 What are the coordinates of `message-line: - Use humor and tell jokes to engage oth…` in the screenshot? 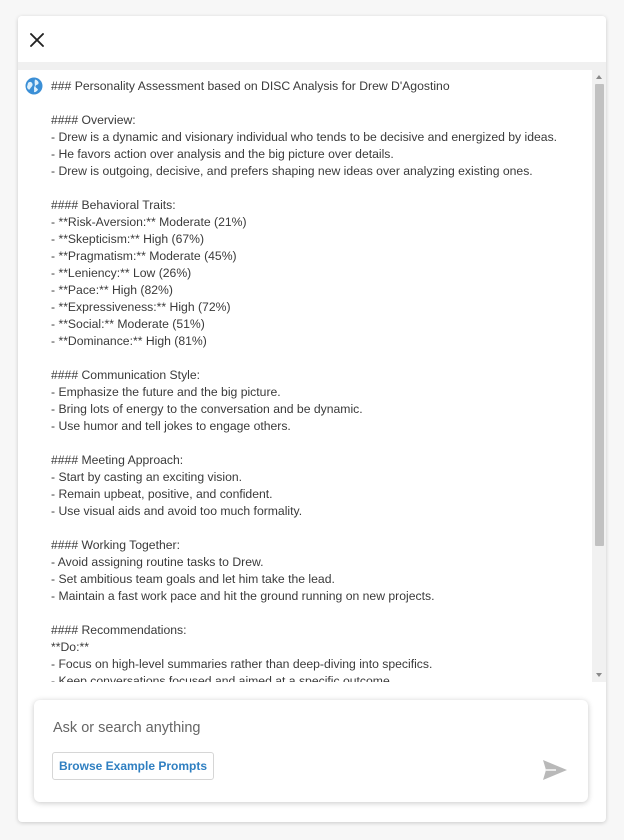 It's located at (171, 426).